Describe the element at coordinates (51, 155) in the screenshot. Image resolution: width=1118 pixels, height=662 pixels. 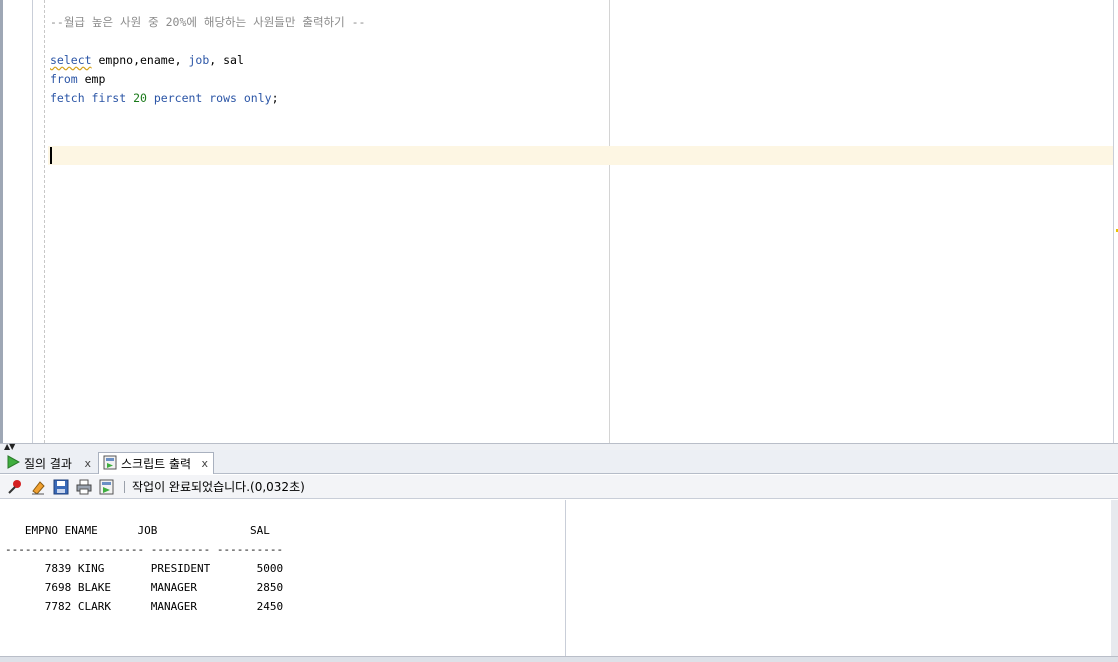
I see `text-caret` at that location.